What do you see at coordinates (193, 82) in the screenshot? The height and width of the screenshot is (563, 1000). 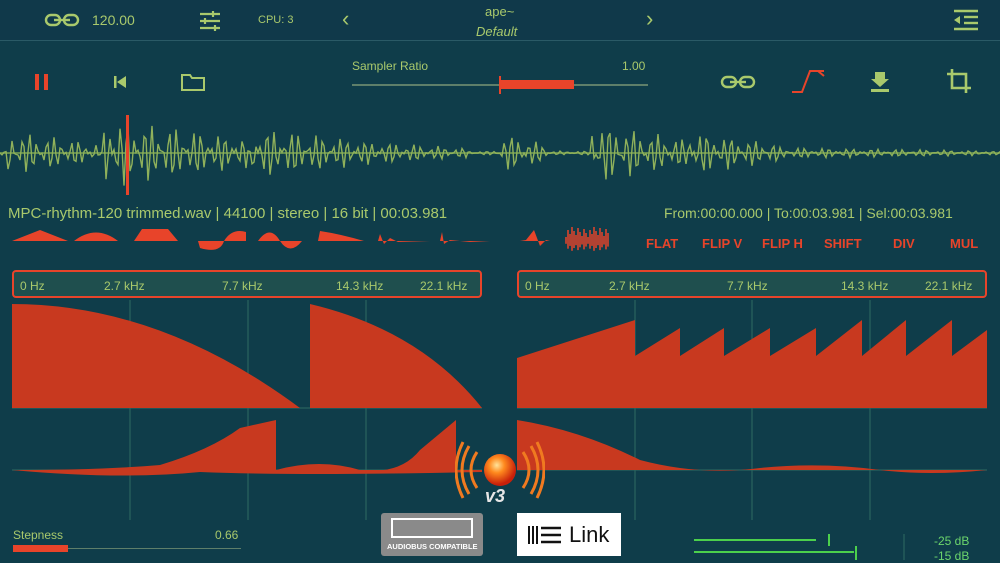 I see `folder-icon` at bounding box center [193, 82].